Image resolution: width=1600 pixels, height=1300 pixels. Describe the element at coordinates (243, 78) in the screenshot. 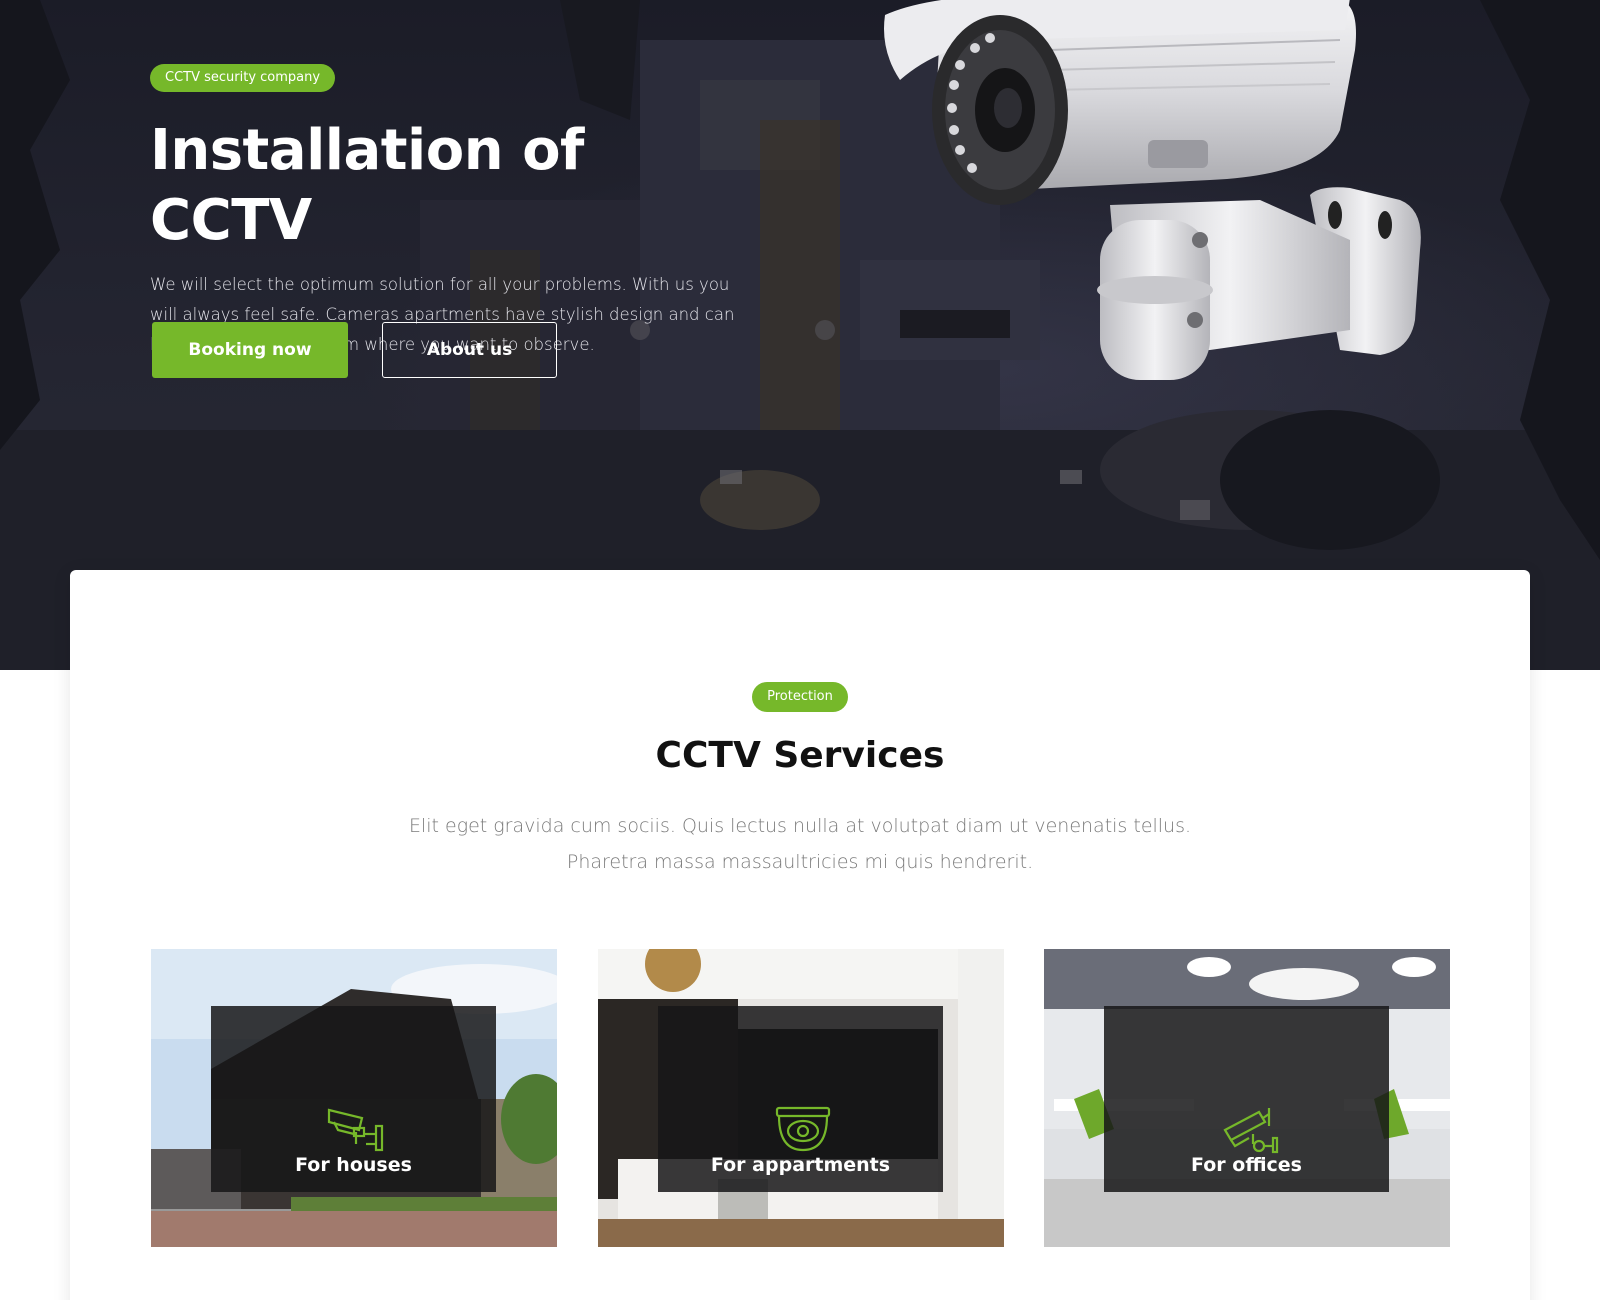

I see `hero-badge: CCTV security company` at that location.